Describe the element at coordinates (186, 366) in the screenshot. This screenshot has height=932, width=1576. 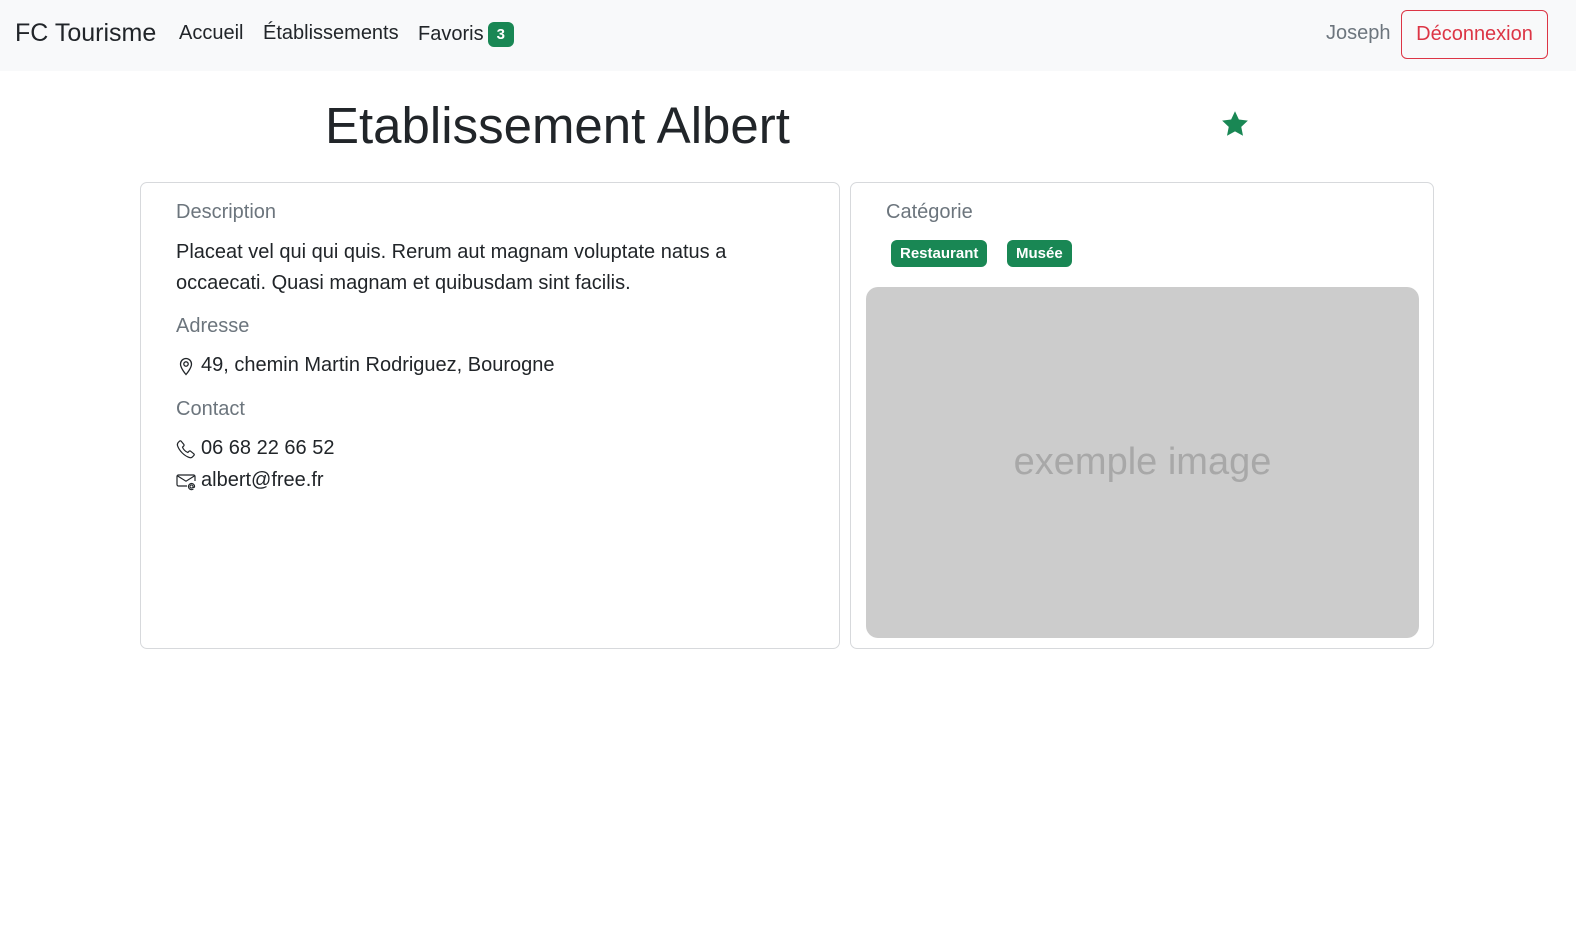
I see `geo-pin-icon` at that location.